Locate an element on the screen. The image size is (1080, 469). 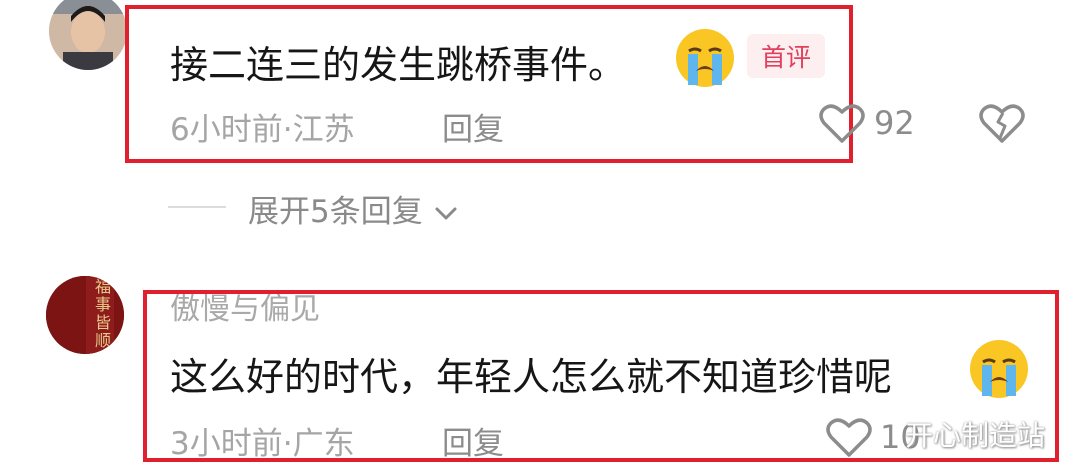
avatar is located at coordinates (88, 35).